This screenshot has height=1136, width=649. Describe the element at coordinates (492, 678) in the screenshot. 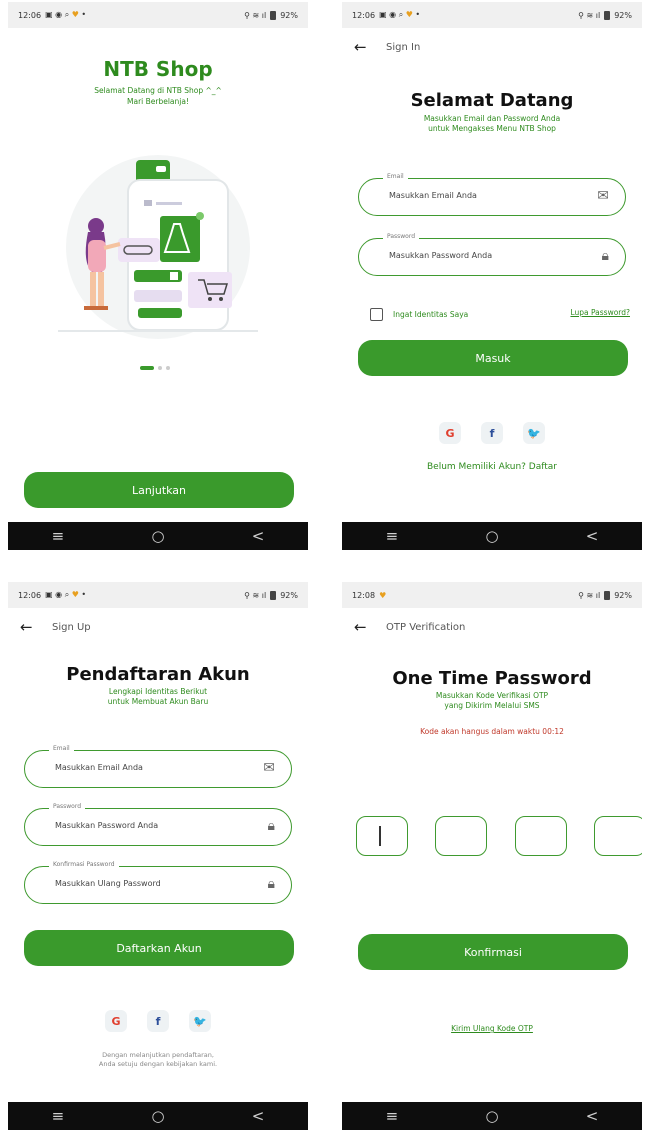

I see `page-title: One Time Password` at that location.